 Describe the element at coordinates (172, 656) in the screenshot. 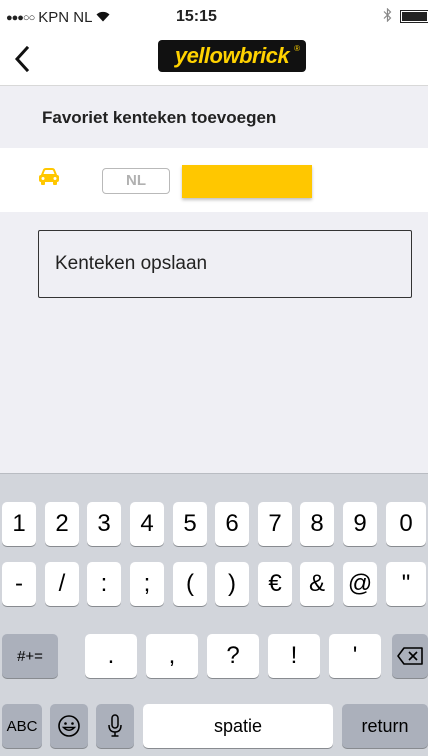

I see `key-comma: ,` at that location.